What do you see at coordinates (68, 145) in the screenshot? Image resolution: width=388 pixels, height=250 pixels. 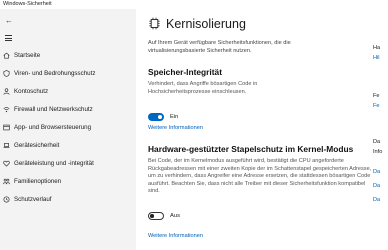 I see `sidebar-item-geraetesicherheit: Gerätesicherheit` at bounding box center [68, 145].